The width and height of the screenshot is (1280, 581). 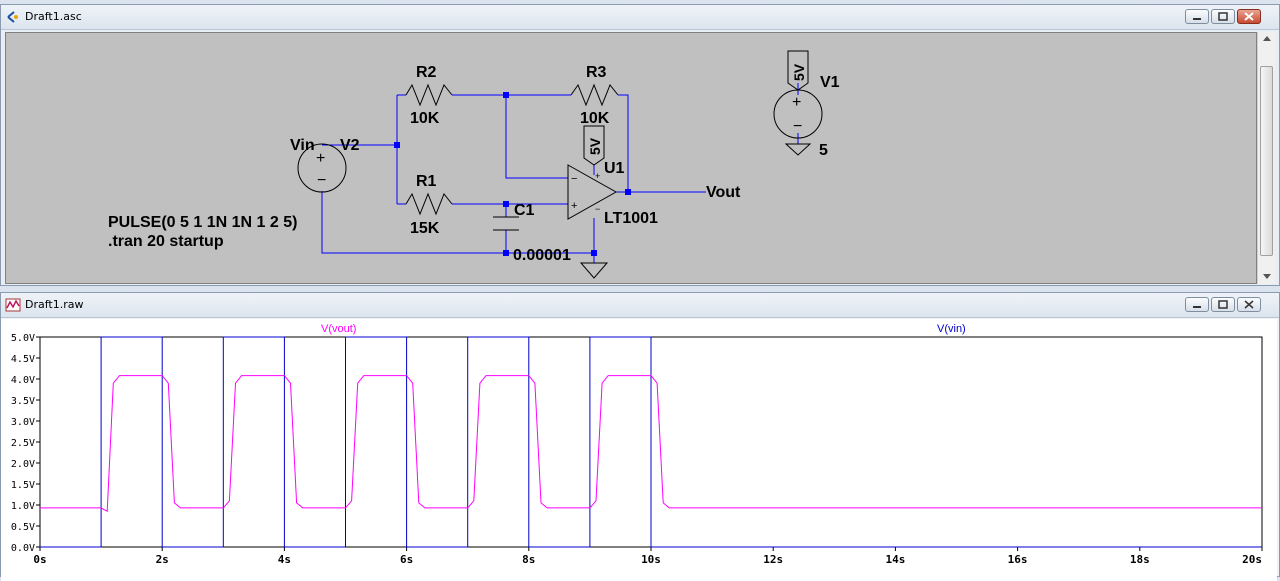 What do you see at coordinates (39, 559) in the screenshot?
I see `x-tick-label: 0s` at bounding box center [39, 559].